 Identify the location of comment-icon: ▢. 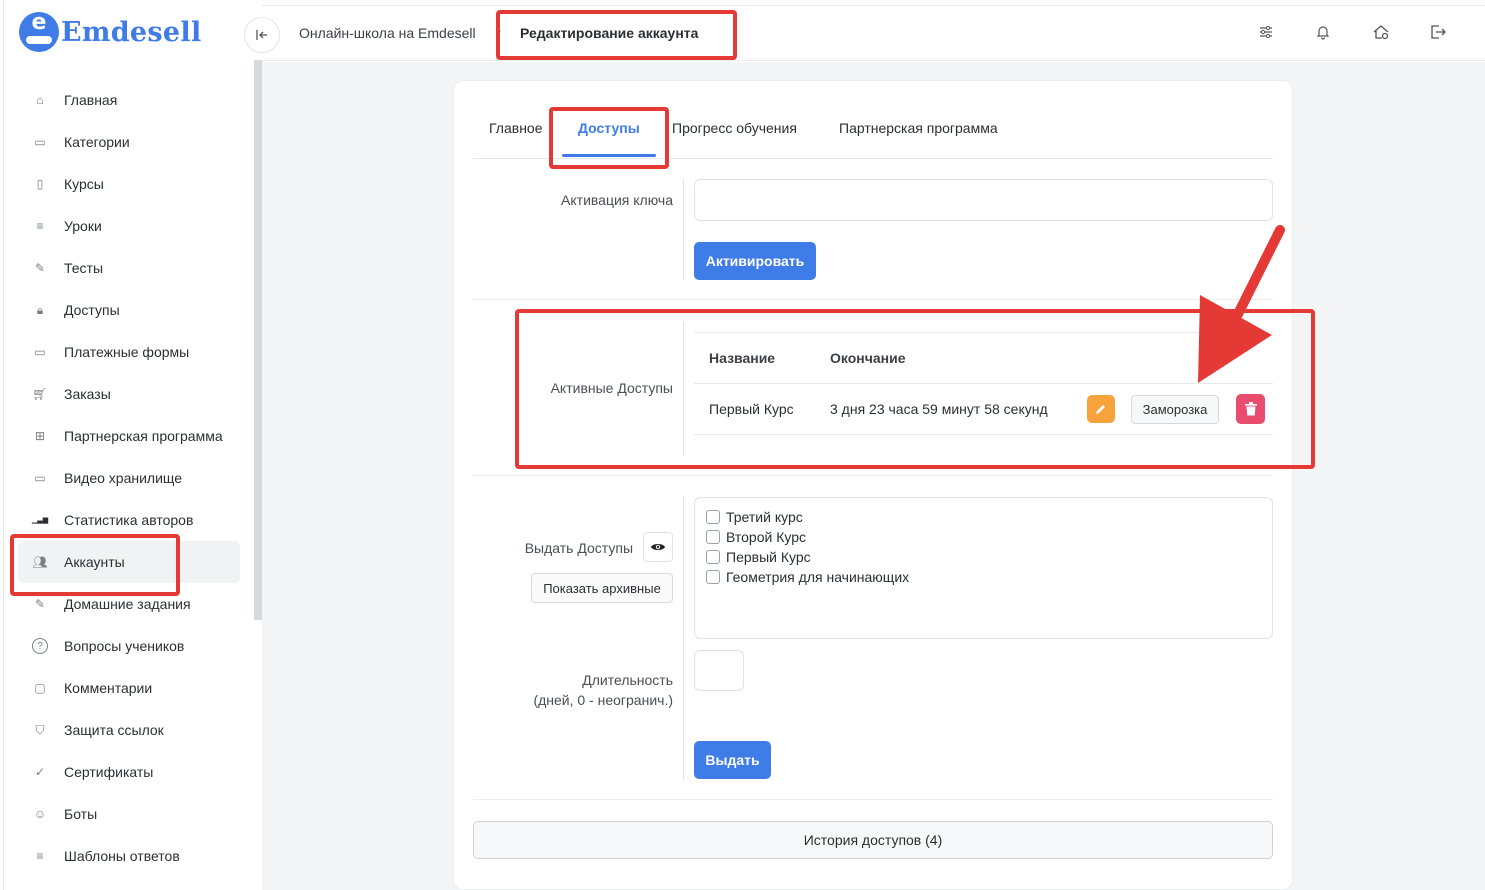
(40, 688).